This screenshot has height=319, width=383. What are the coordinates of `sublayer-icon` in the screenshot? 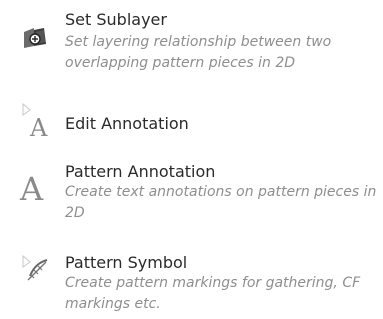 It's located at (35, 39).